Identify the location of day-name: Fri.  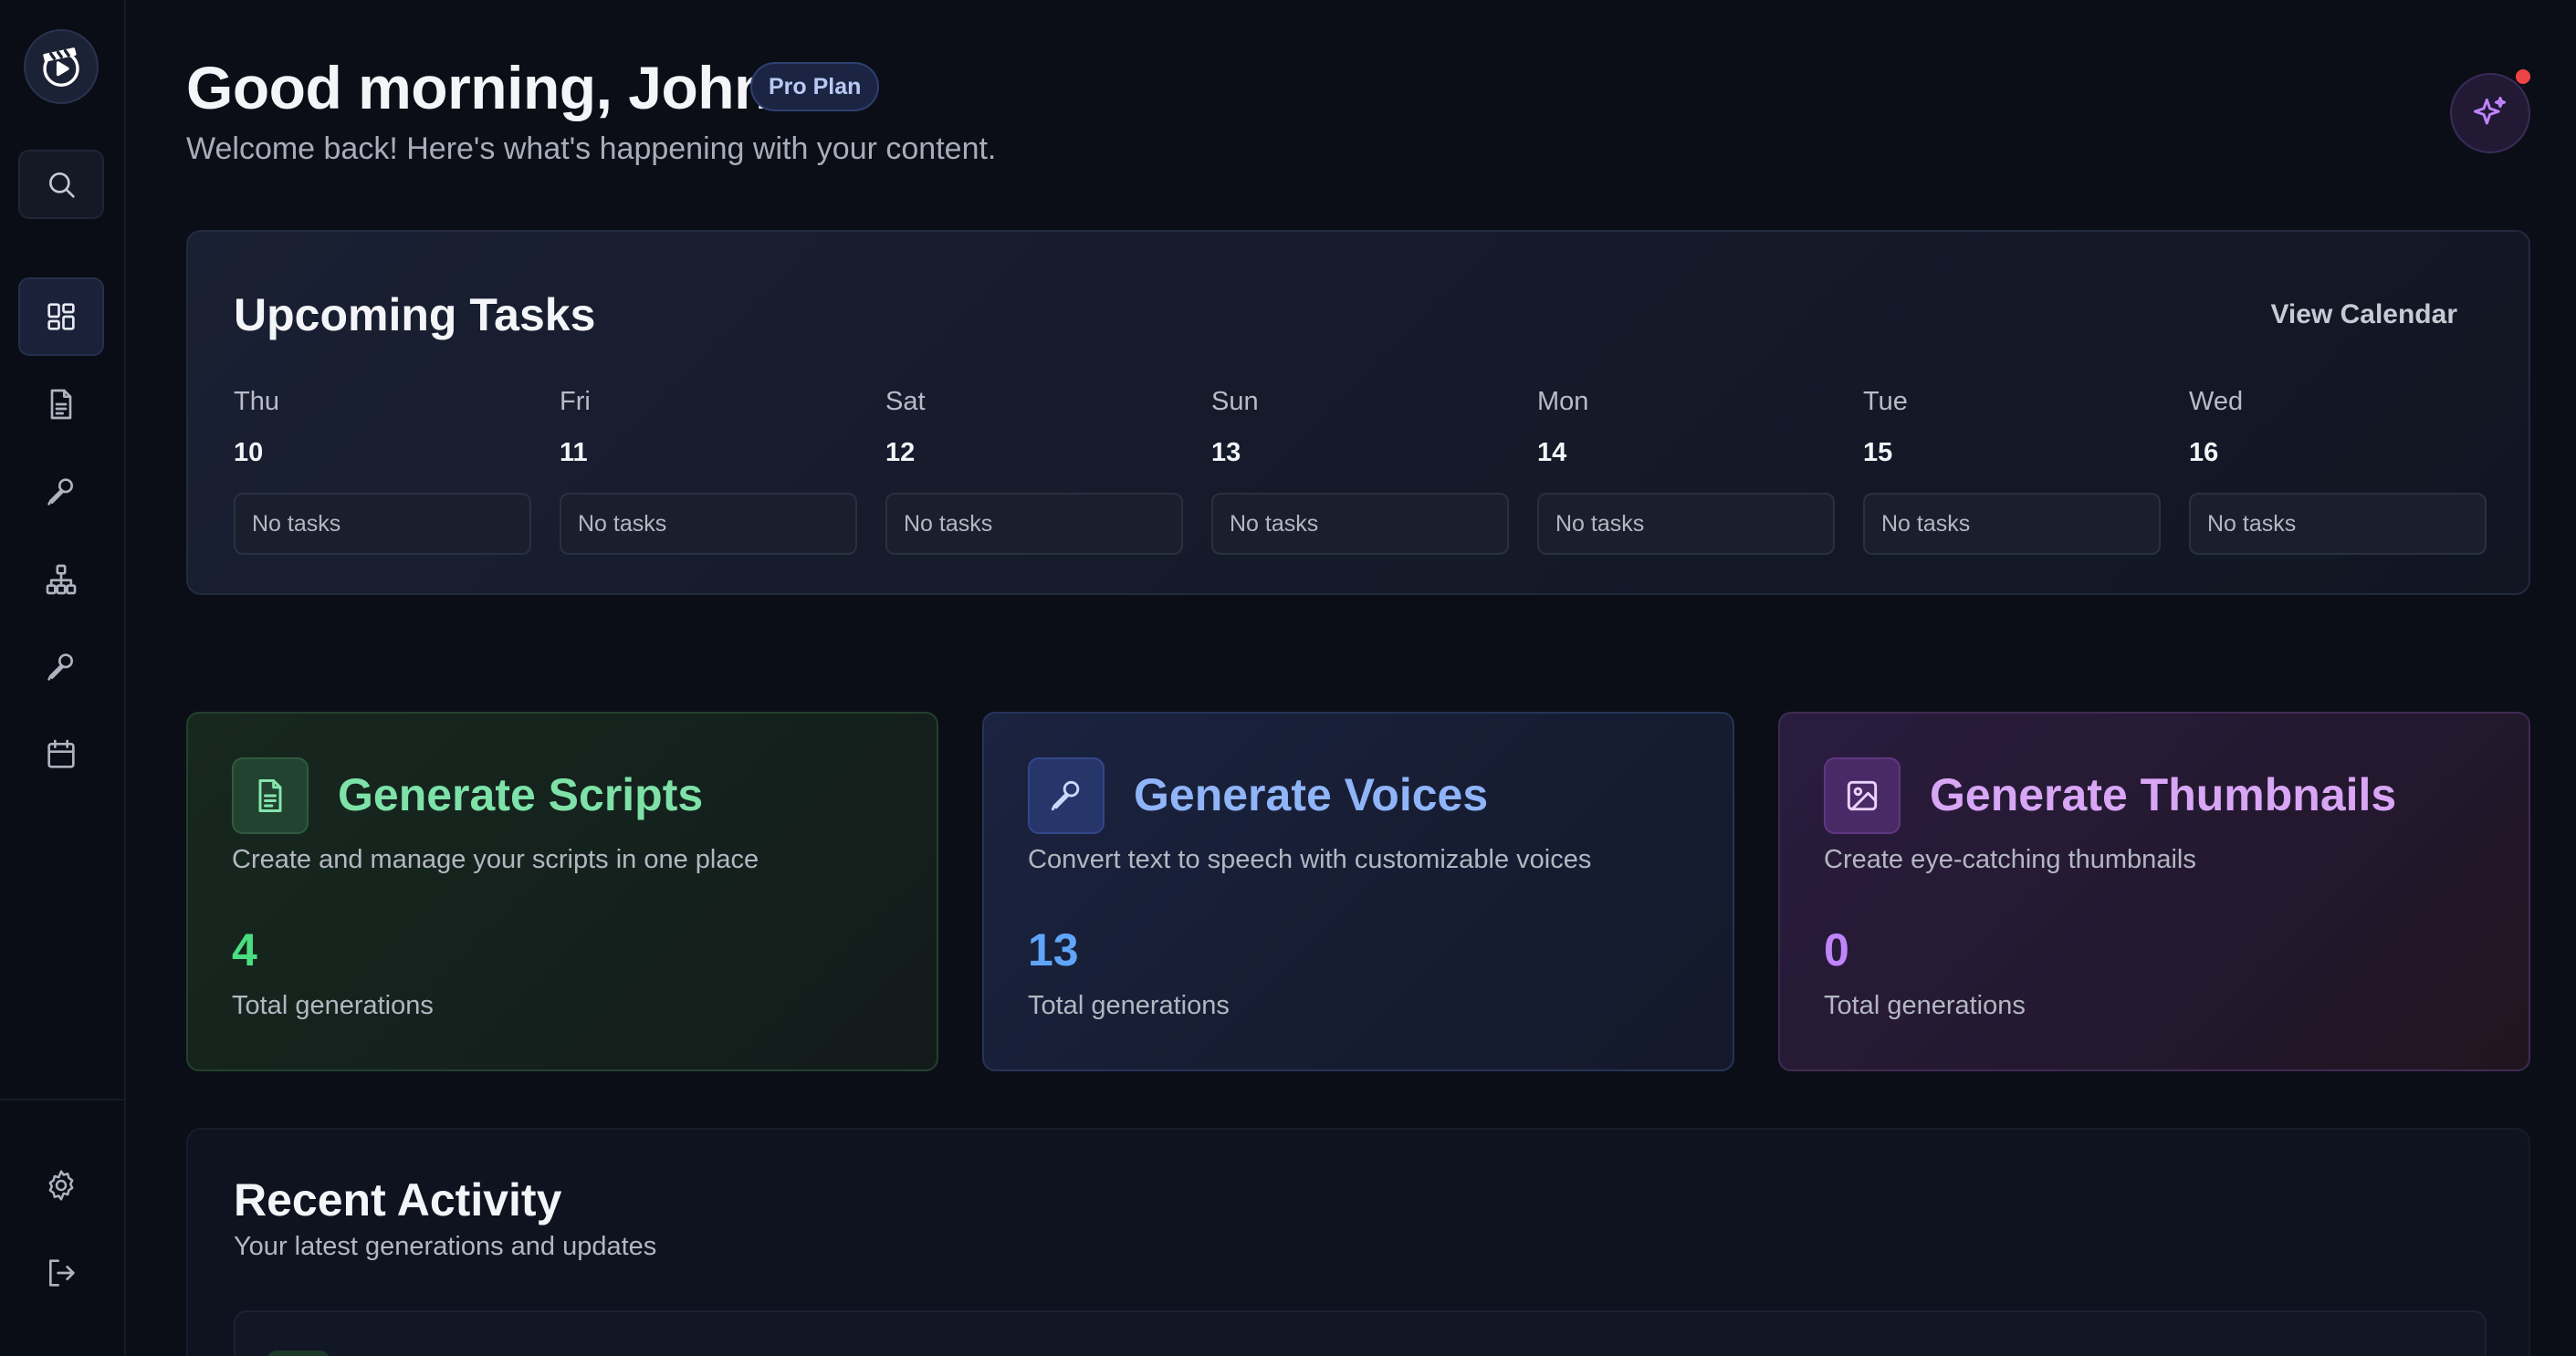
(576, 401).